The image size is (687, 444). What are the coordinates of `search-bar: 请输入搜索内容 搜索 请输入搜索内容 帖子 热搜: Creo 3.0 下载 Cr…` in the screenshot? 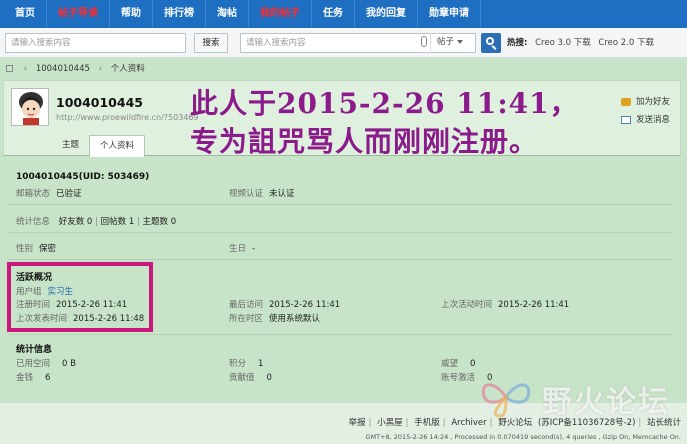 It's located at (343, 43).